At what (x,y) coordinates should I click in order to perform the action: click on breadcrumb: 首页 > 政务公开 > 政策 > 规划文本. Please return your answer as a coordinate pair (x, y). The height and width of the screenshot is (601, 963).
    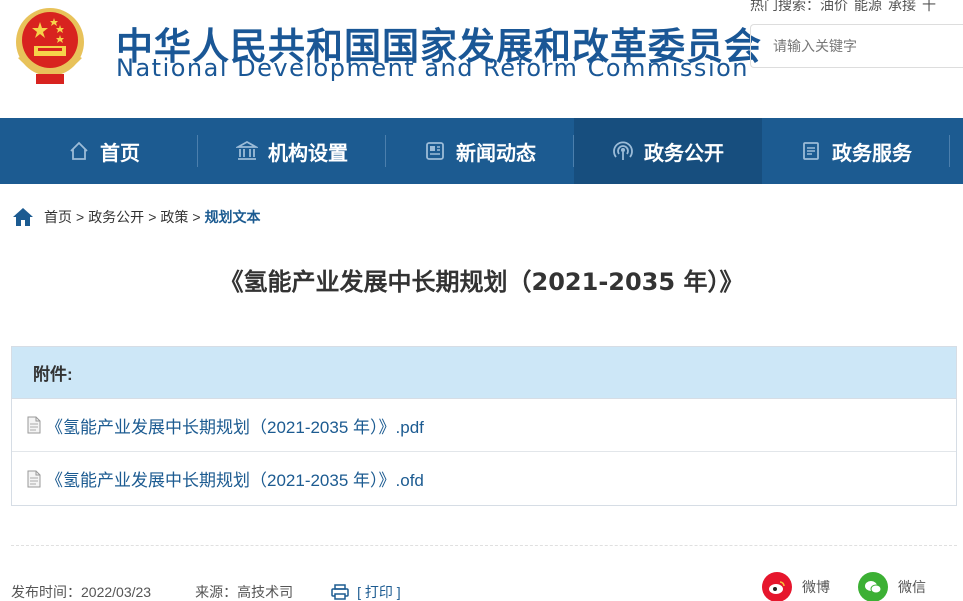
    Looking at the image, I should click on (136, 217).